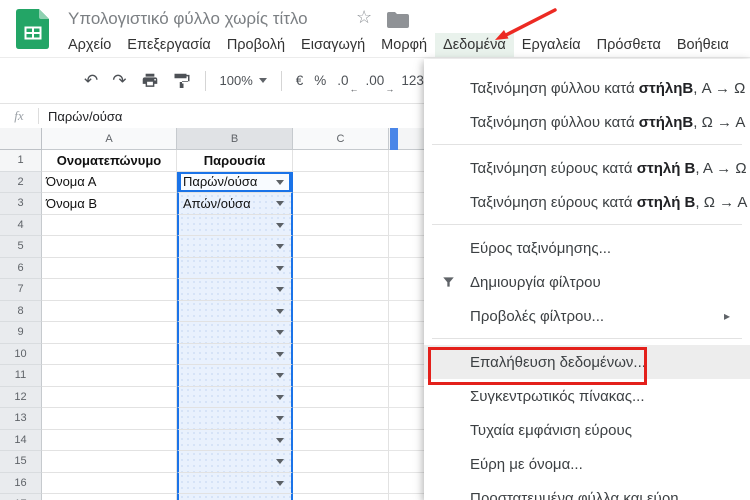 This screenshot has height=500, width=750. Describe the element at coordinates (89, 45) in the screenshot. I see `menubar-item: Αρχείο` at that location.